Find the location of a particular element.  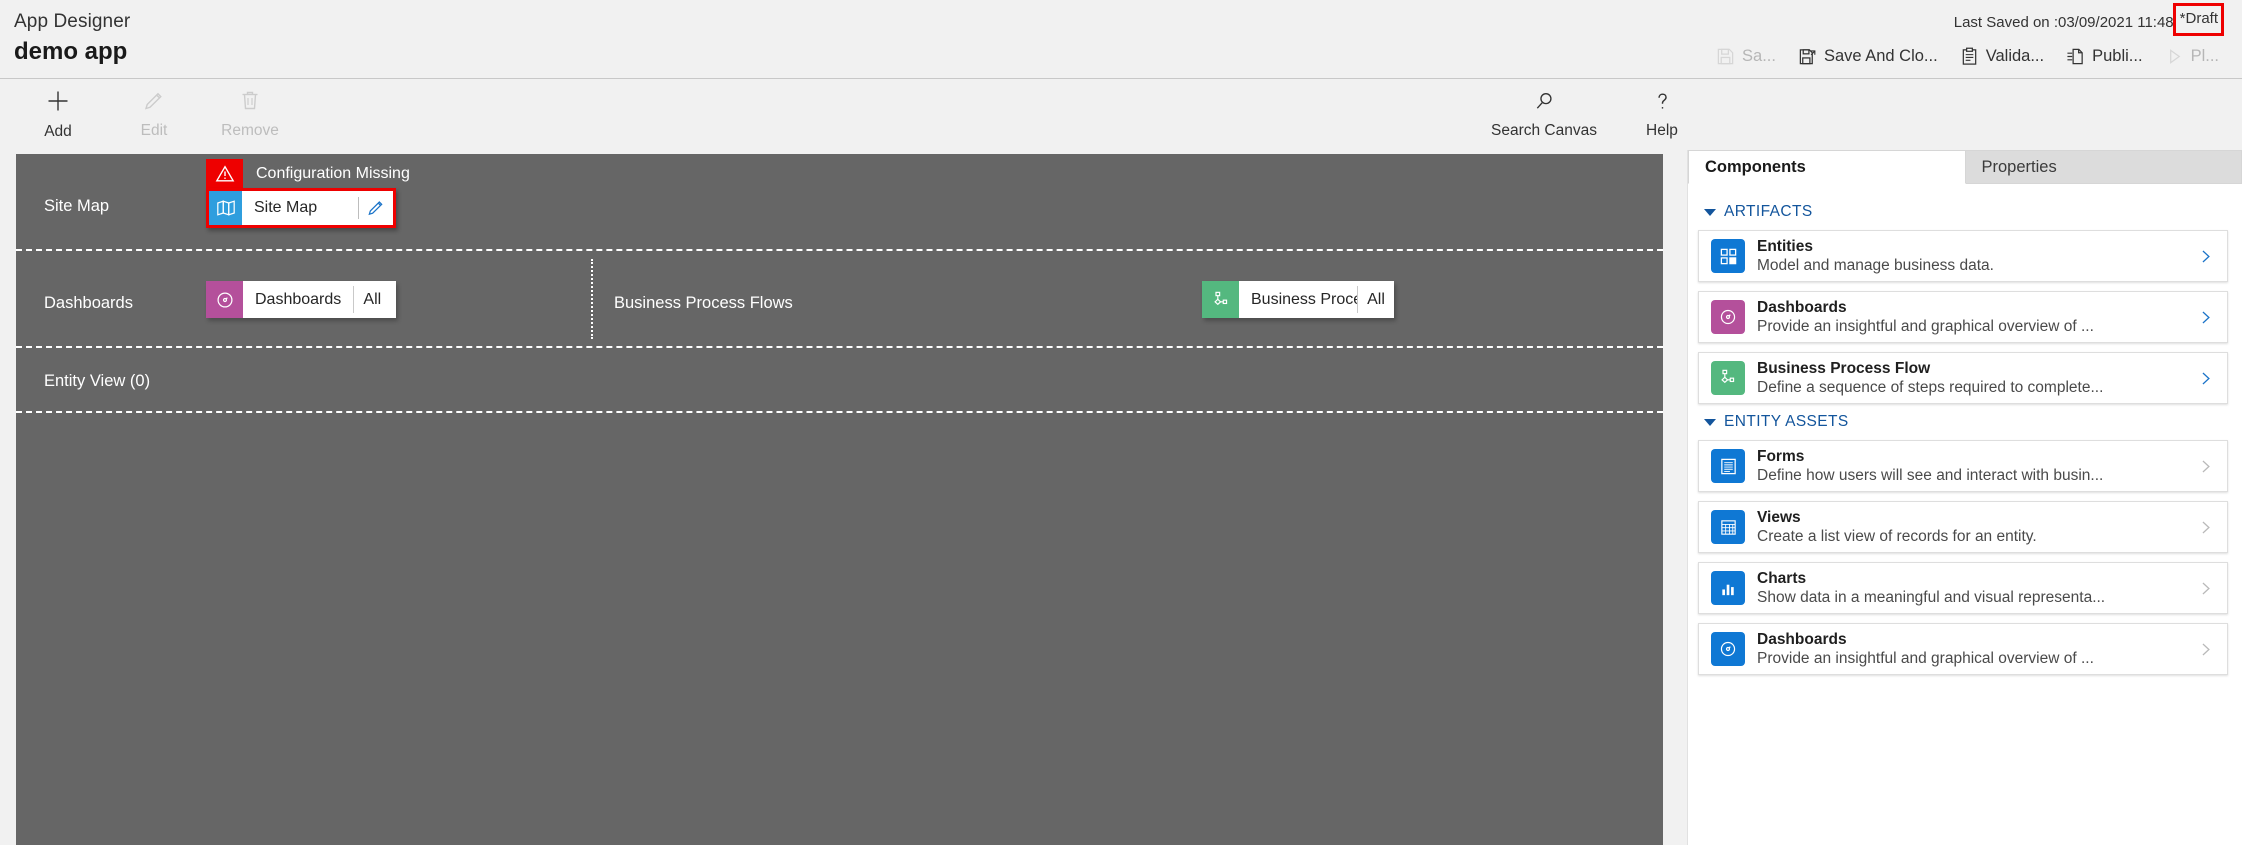

canvas-row-bpf-label: Business Process Flows is located at coordinates (703, 303).